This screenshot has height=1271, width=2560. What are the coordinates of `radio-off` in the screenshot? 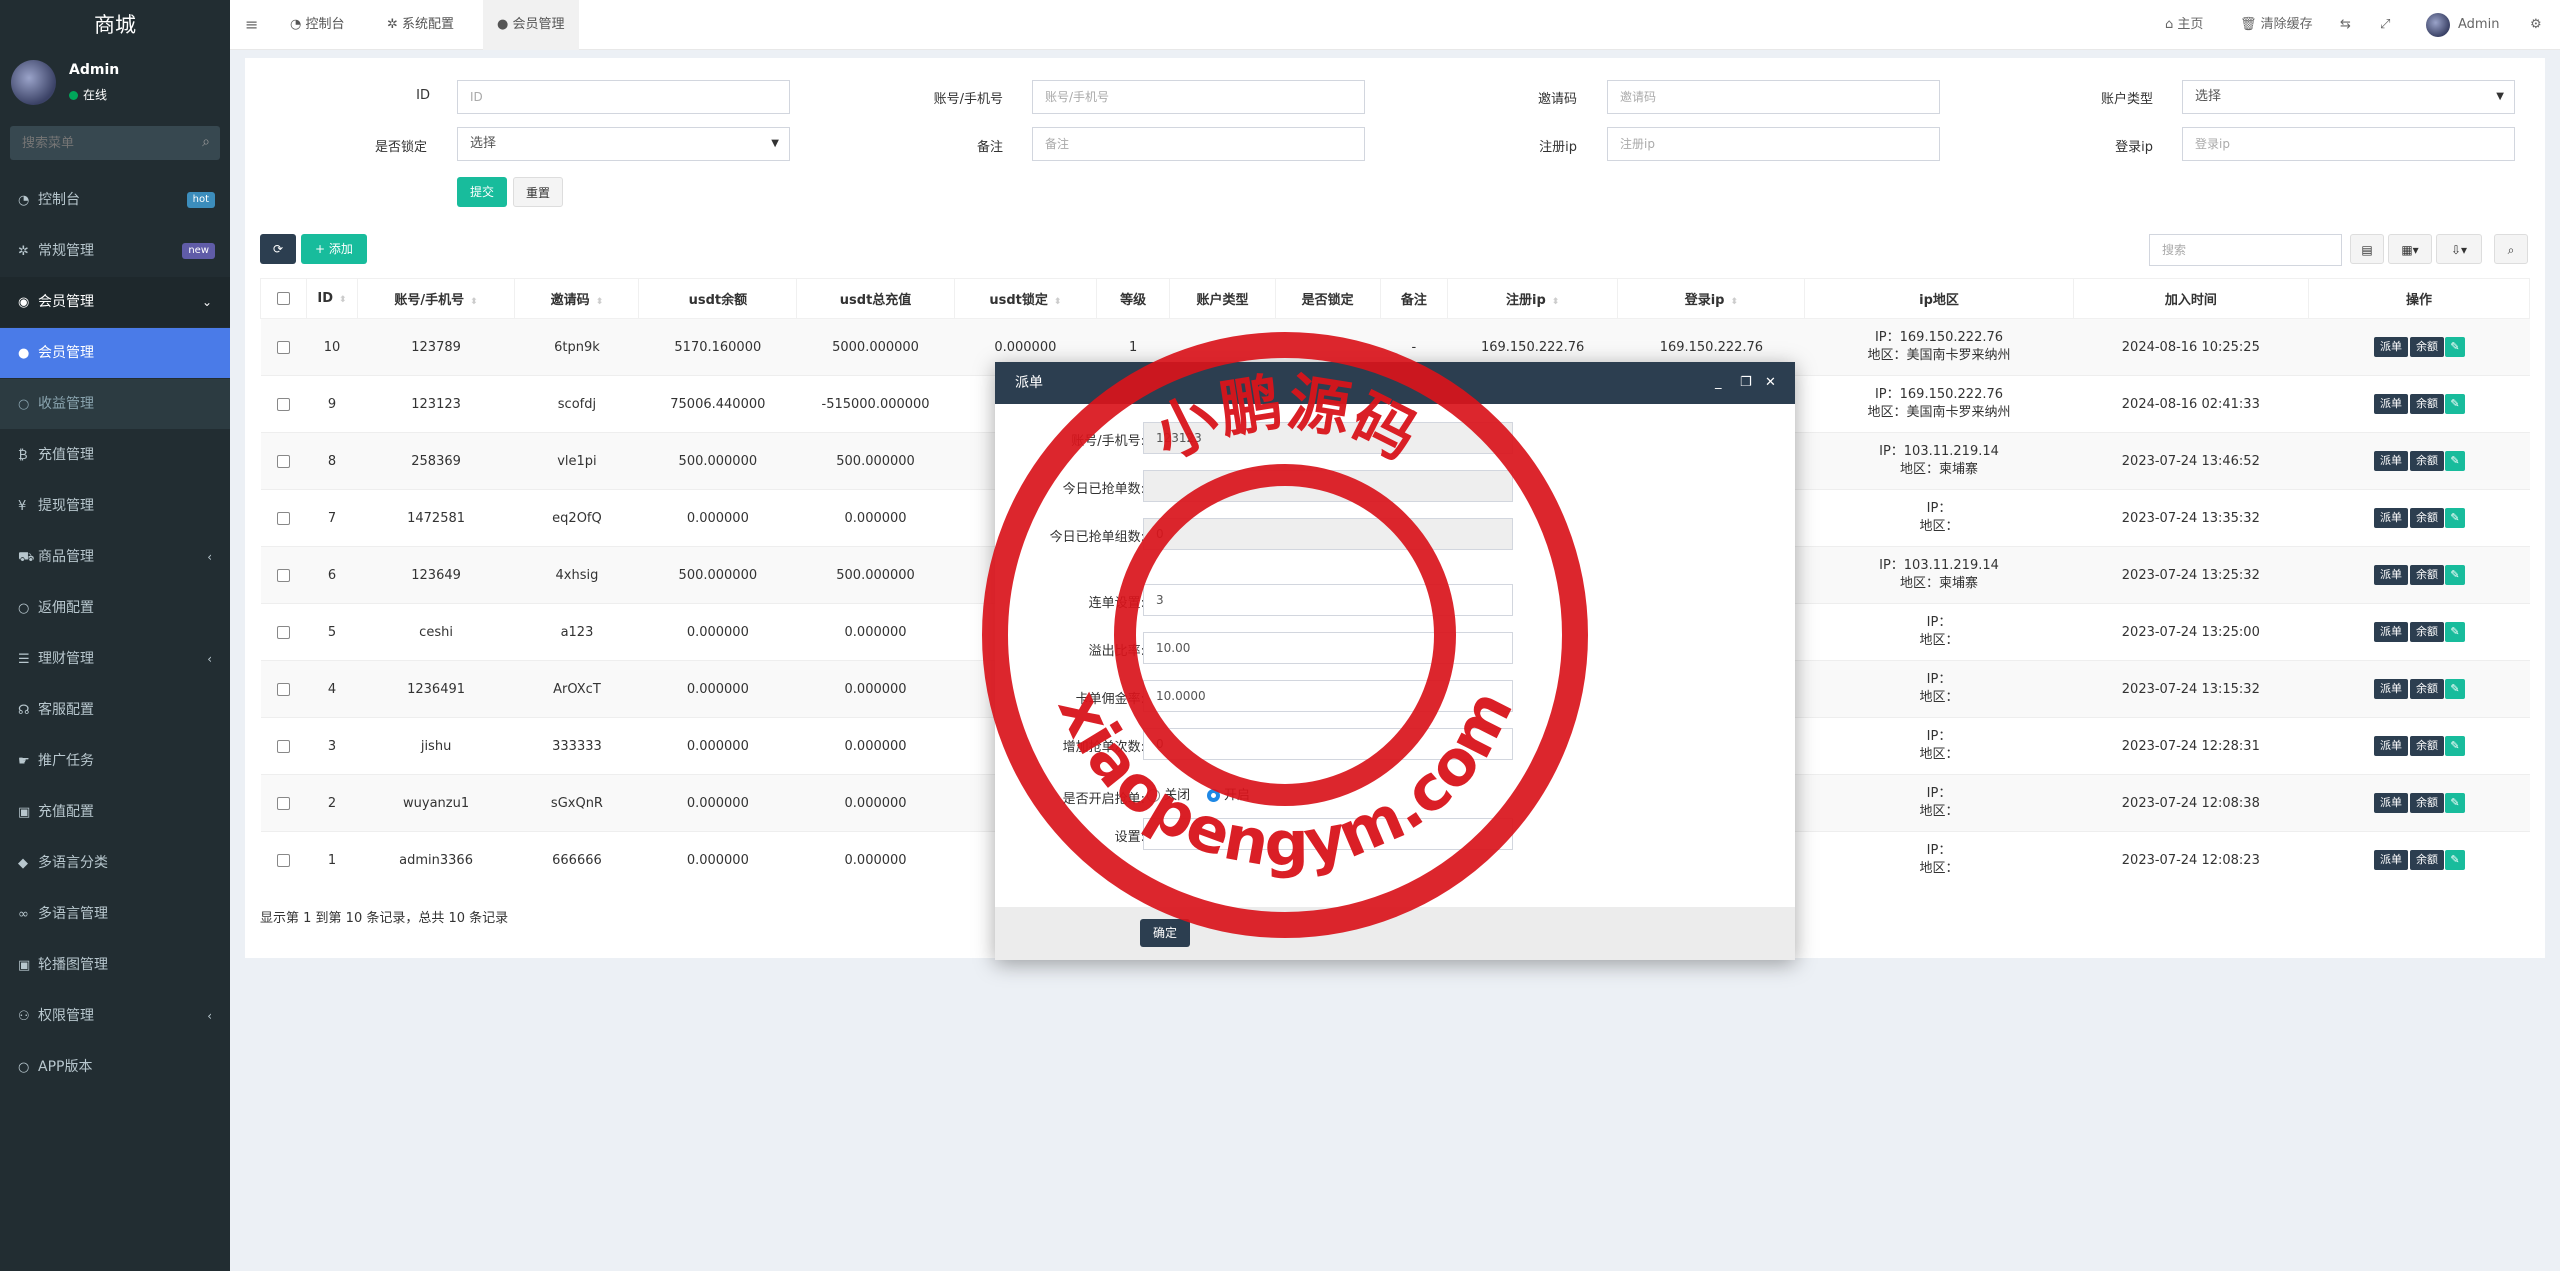 It's located at (1153, 795).